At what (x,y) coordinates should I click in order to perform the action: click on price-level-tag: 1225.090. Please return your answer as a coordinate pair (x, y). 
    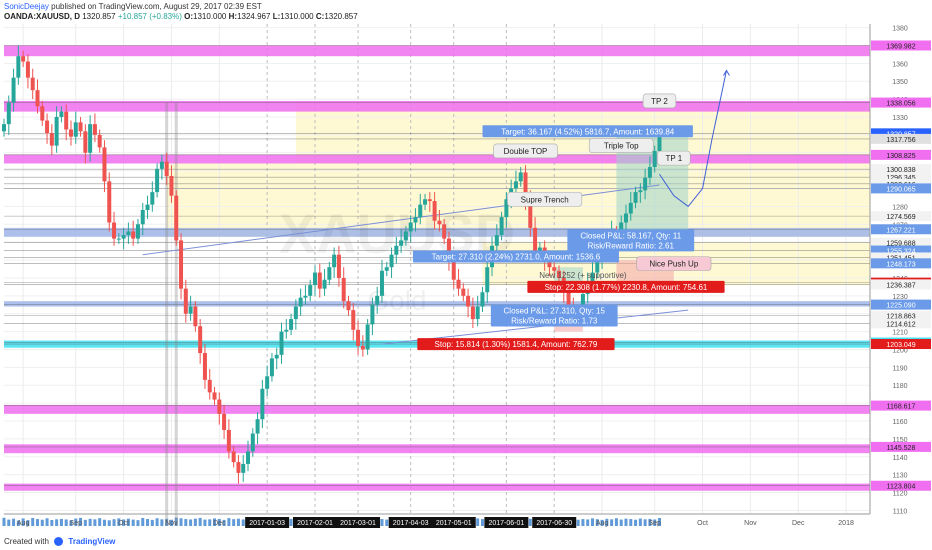
    Looking at the image, I should click on (901, 304).